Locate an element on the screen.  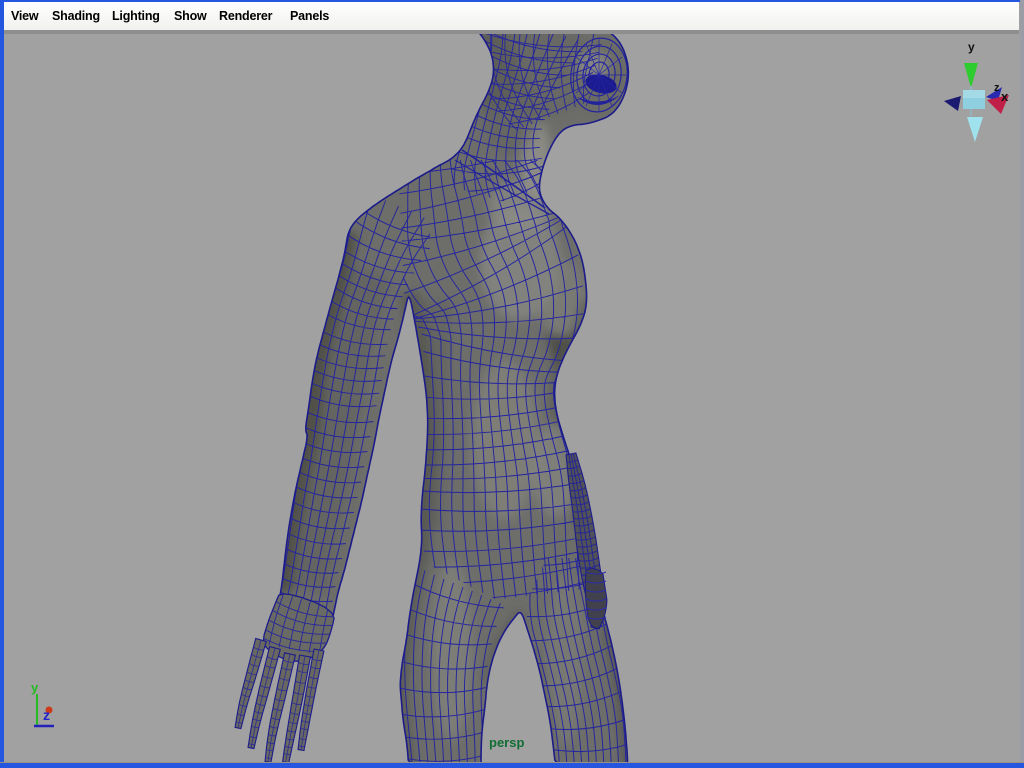
svg-text: x is located at coordinates (1005, 96).